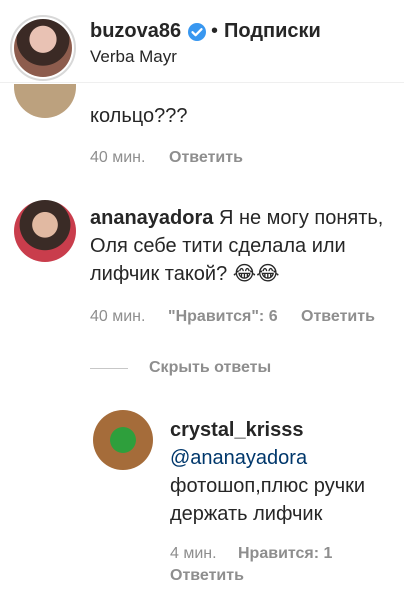 This screenshot has height=594, width=404. I want to click on reply-mention: @ananayadora, so click(238, 458).